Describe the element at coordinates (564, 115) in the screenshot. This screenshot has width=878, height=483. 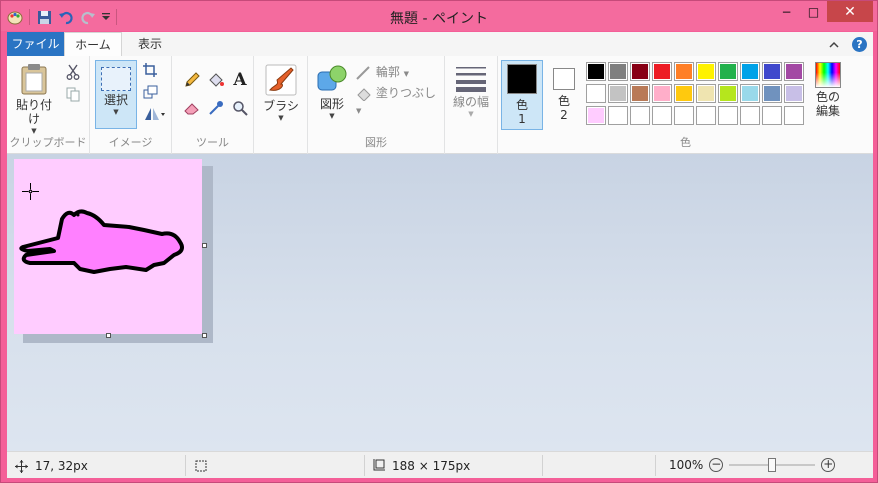
I see `color2-number: 2` at that location.